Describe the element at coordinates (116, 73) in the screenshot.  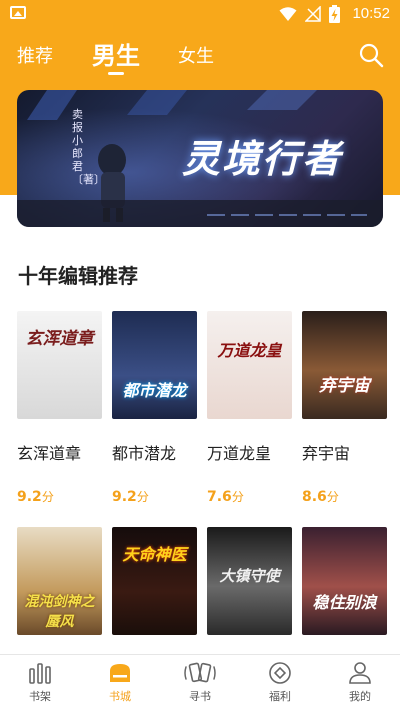
I see `active-tab-indicator` at that location.